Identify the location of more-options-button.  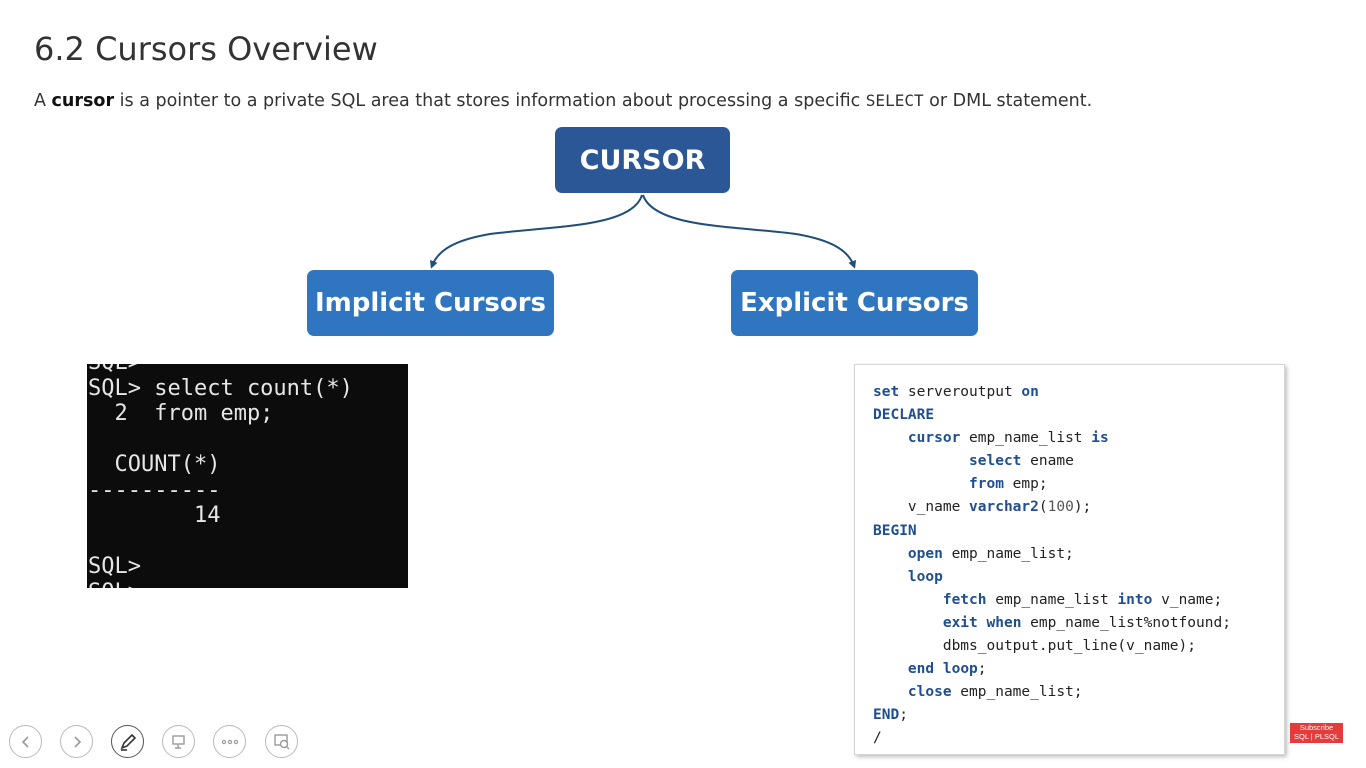
(229, 741).